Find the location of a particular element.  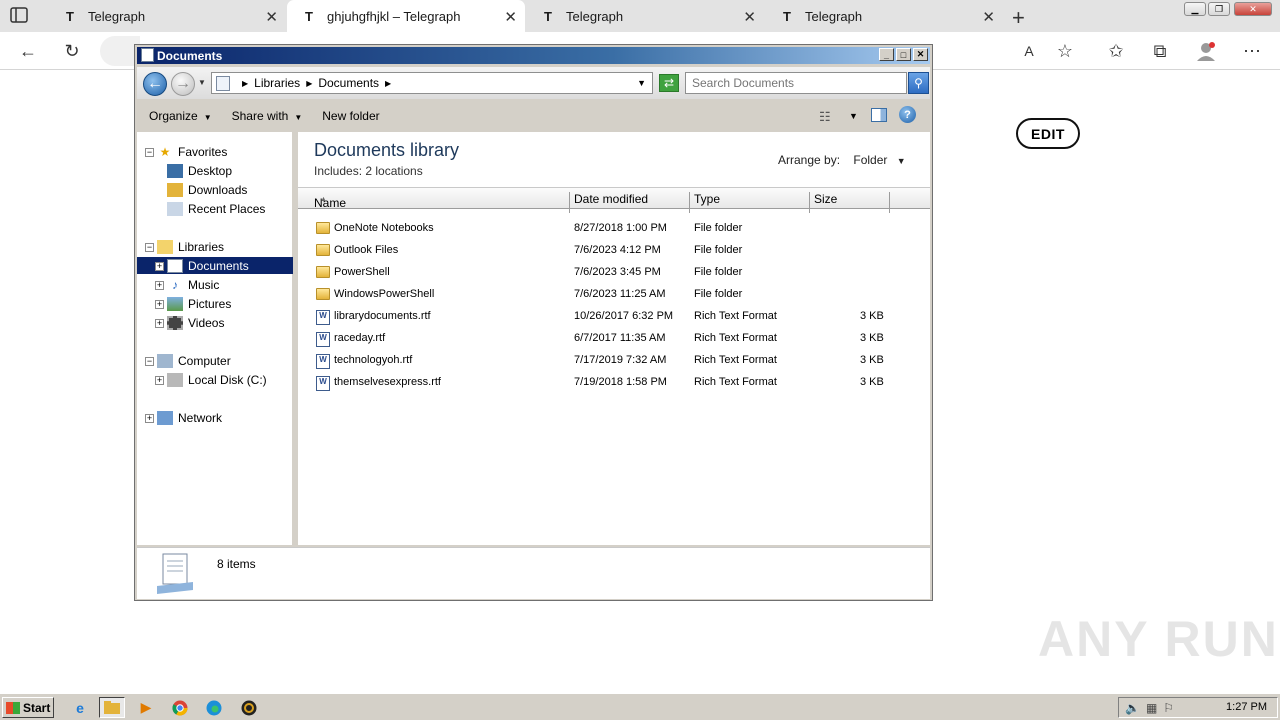

rtf-document-icon: W is located at coordinates (323, 317).